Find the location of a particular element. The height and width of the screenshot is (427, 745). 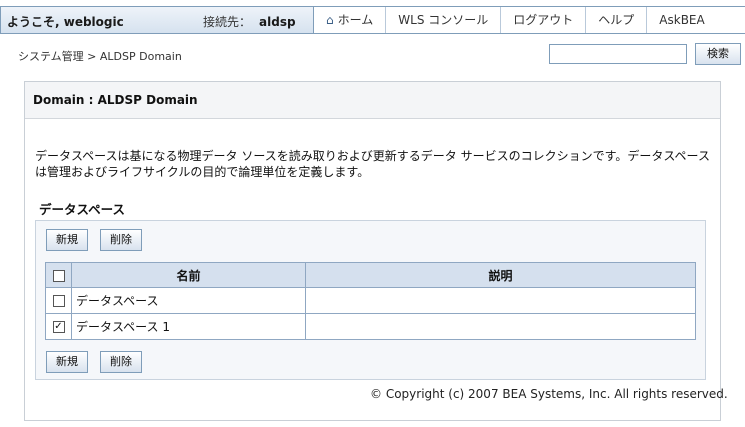

search-button: 検索 is located at coordinates (718, 54).